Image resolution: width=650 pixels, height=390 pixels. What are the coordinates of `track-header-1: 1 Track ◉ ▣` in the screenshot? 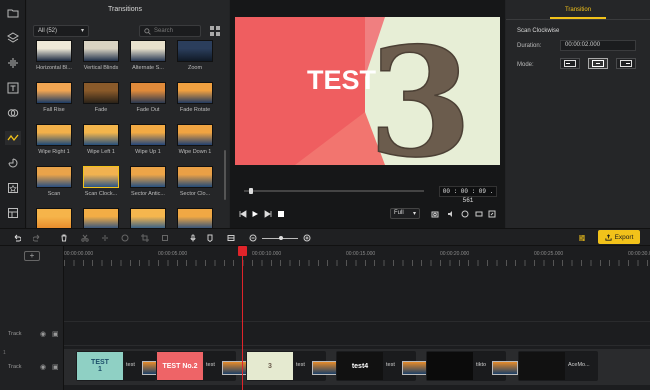 It's located at (32, 368).